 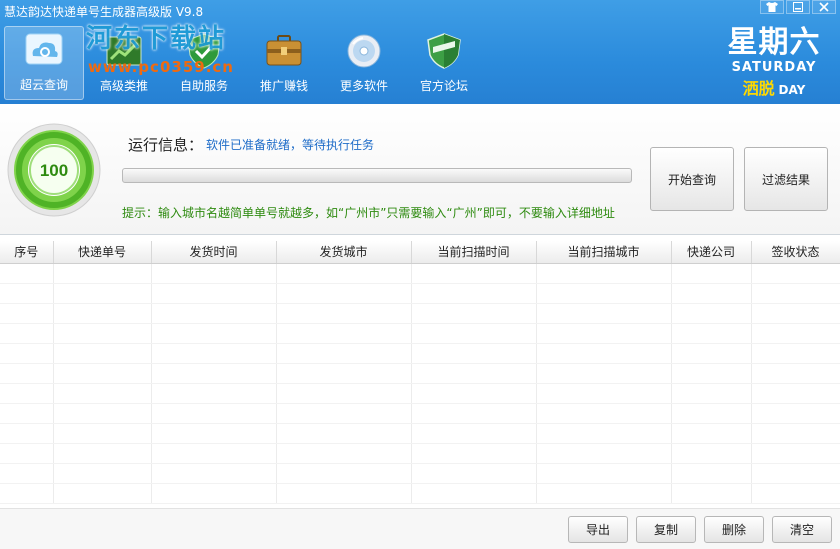 What do you see at coordinates (123, 86) in the screenshot?
I see `tool-label: 高级类推` at bounding box center [123, 86].